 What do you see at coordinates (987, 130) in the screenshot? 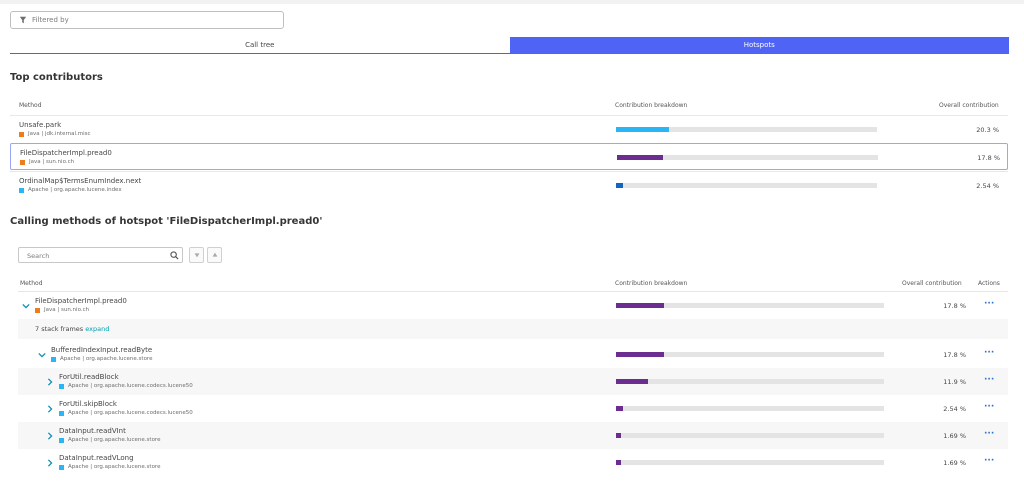
I see `overall-contribution: 20.3 %` at bounding box center [987, 130].